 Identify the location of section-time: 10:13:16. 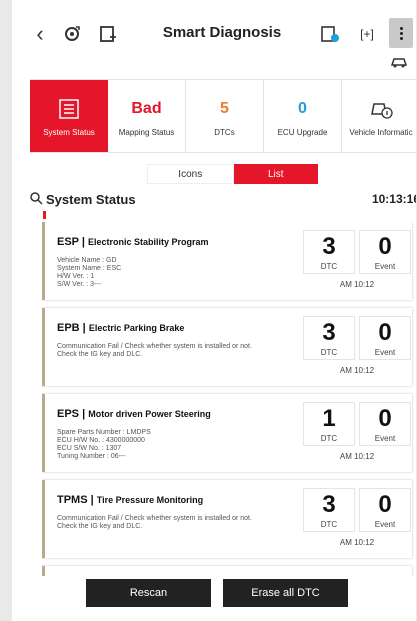
(393, 199).